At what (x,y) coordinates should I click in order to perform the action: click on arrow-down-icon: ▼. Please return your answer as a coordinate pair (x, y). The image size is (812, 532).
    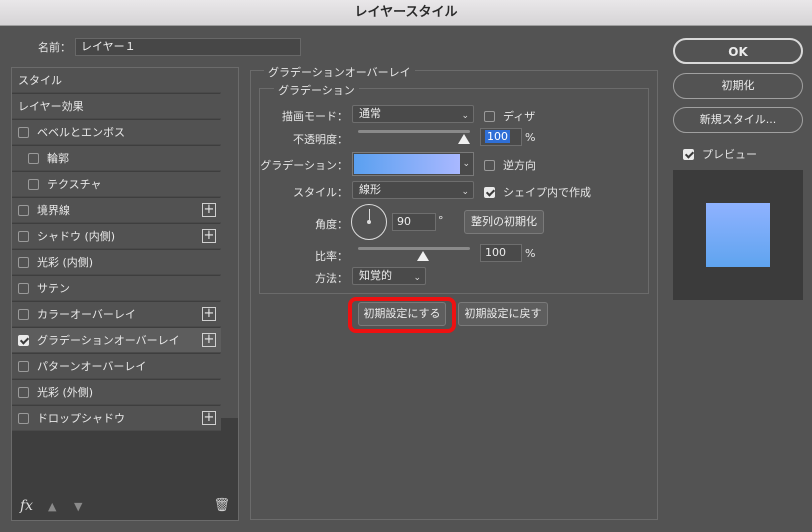
    Looking at the image, I should click on (78, 506).